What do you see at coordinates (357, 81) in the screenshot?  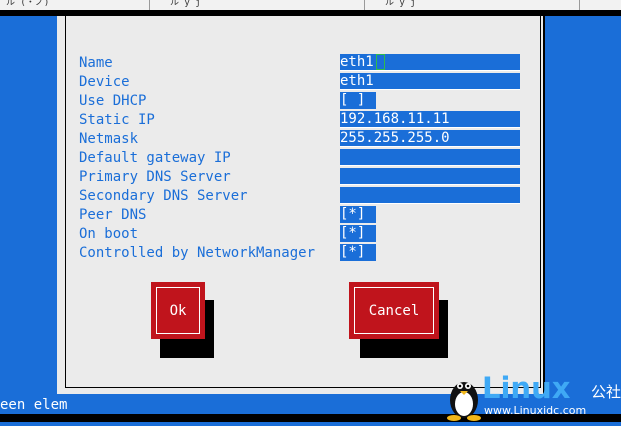 I see `device-field-value: eth1` at bounding box center [357, 81].